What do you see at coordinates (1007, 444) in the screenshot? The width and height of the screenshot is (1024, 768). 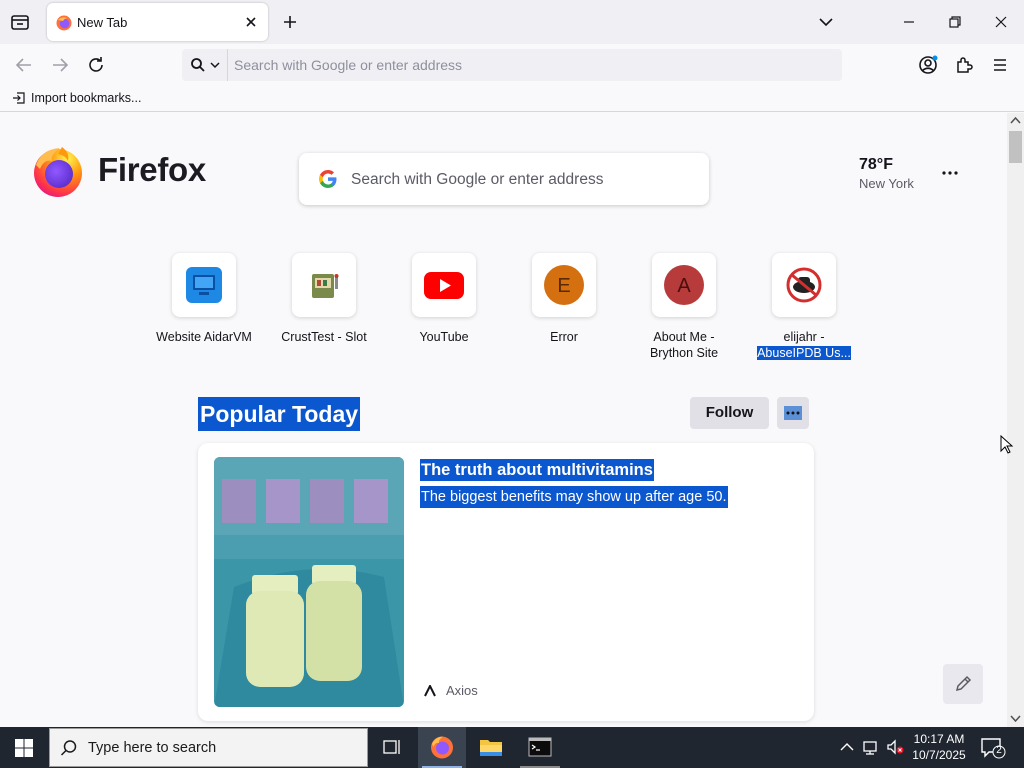 I see `mouse-cursor-icon` at bounding box center [1007, 444].